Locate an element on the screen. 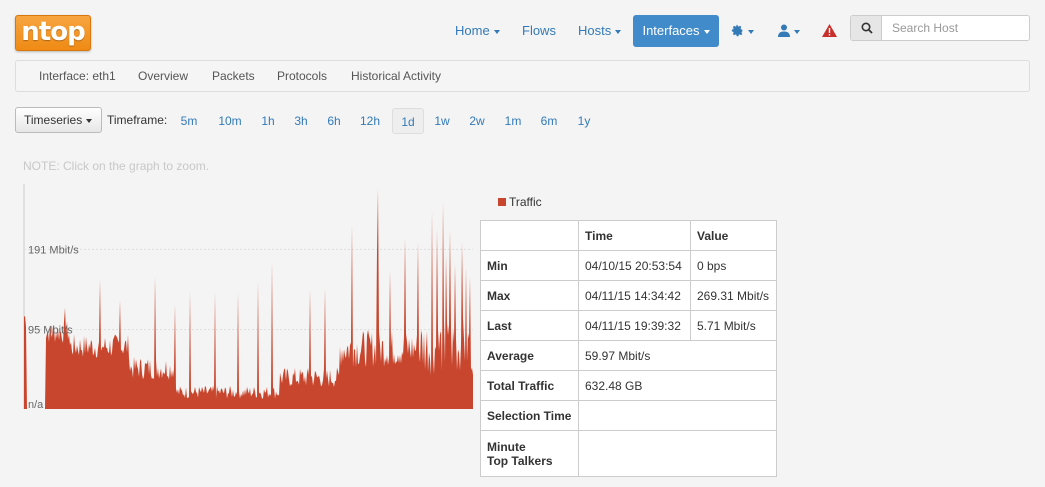 This screenshot has width=1045, height=487. timeframe-6h: 6h is located at coordinates (334, 121).